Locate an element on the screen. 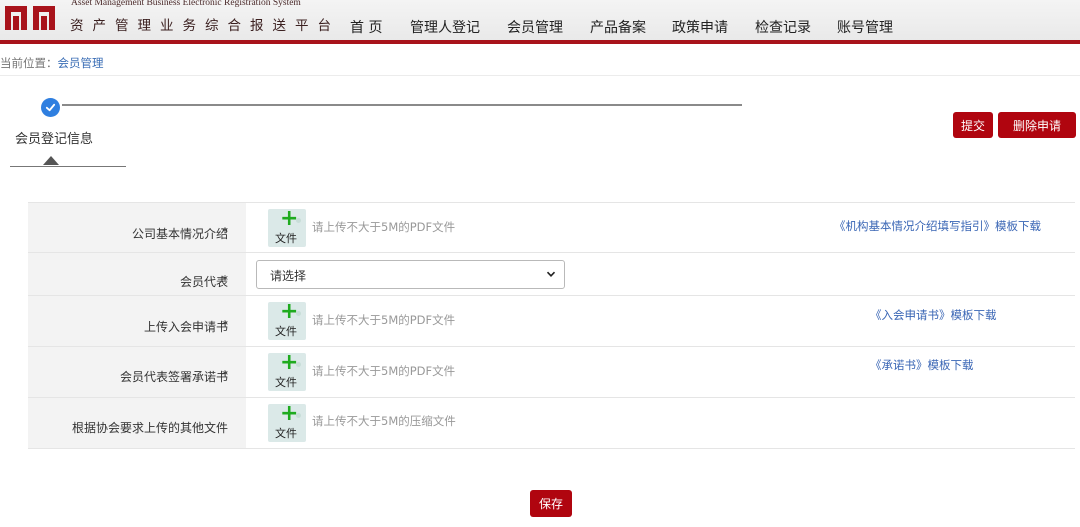 The height and width of the screenshot is (527, 1080). template-download-link: 《机构基本情况介绍填写指引》模板下载 is located at coordinates (937, 226).